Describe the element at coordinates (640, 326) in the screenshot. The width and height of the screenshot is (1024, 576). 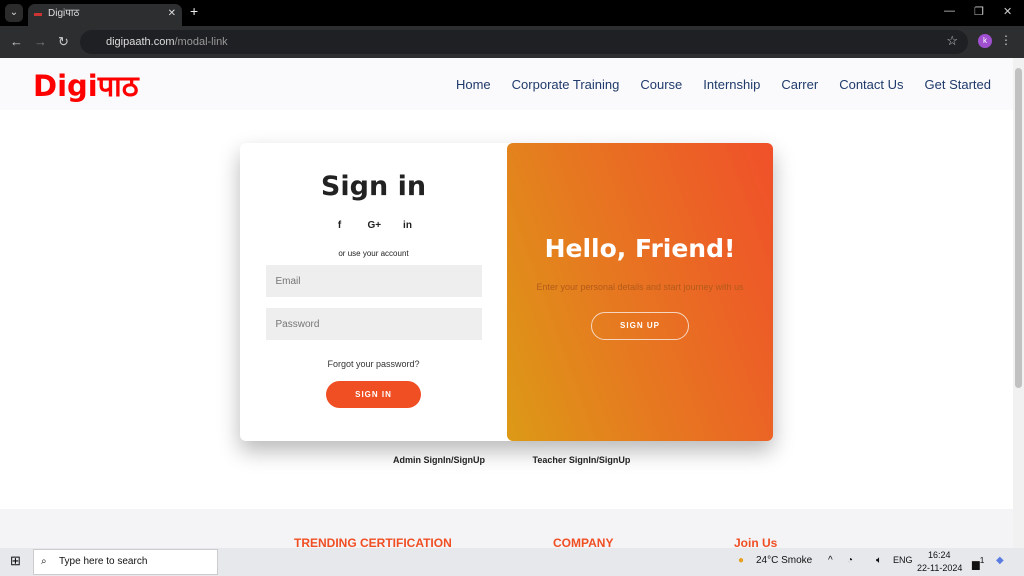
I see `sign-up-button: SIGN UP` at that location.